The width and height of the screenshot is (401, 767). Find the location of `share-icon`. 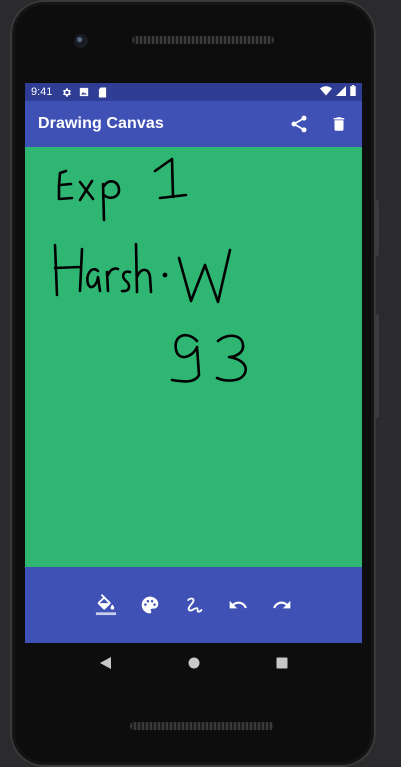

share-icon is located at coordinates (299, 124).